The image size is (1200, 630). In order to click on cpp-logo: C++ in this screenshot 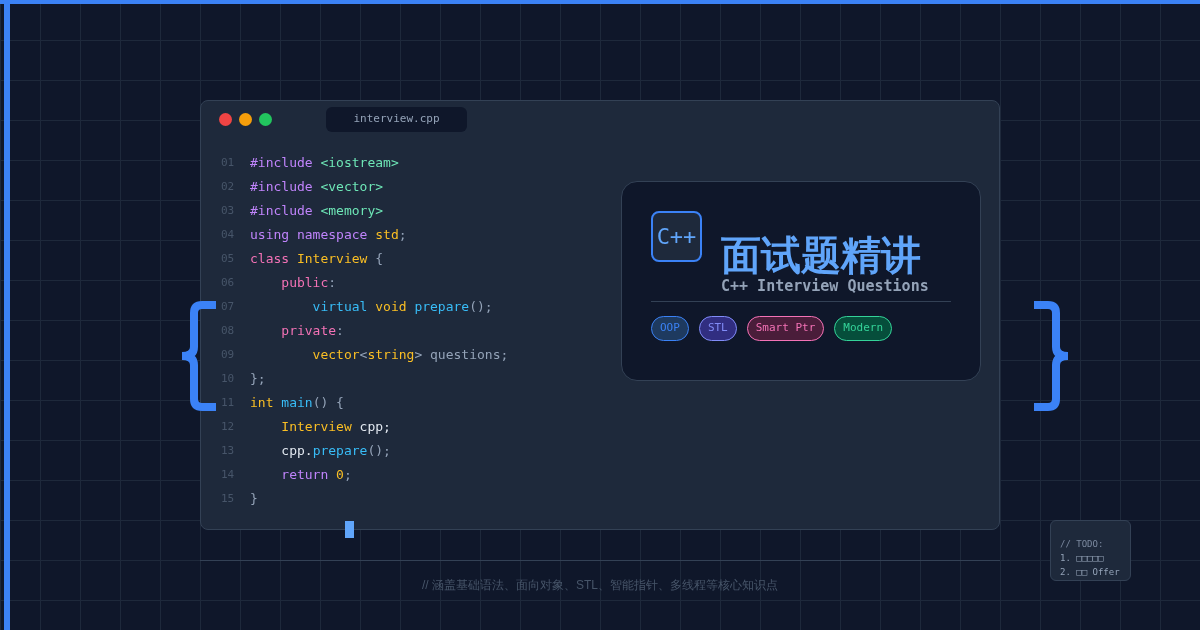, I will do `click(676, 236)`.